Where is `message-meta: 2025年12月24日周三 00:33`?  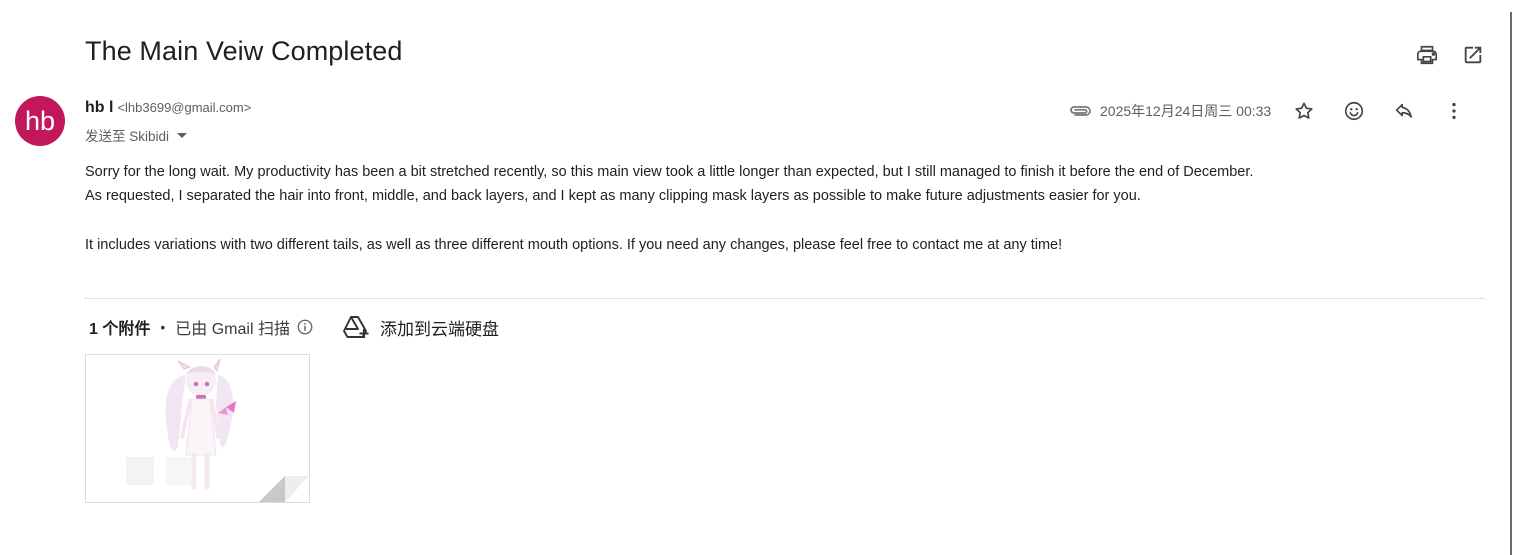 message-meta: 2025年12月24日周三 00:33 is located at coordinates (1267, 111).